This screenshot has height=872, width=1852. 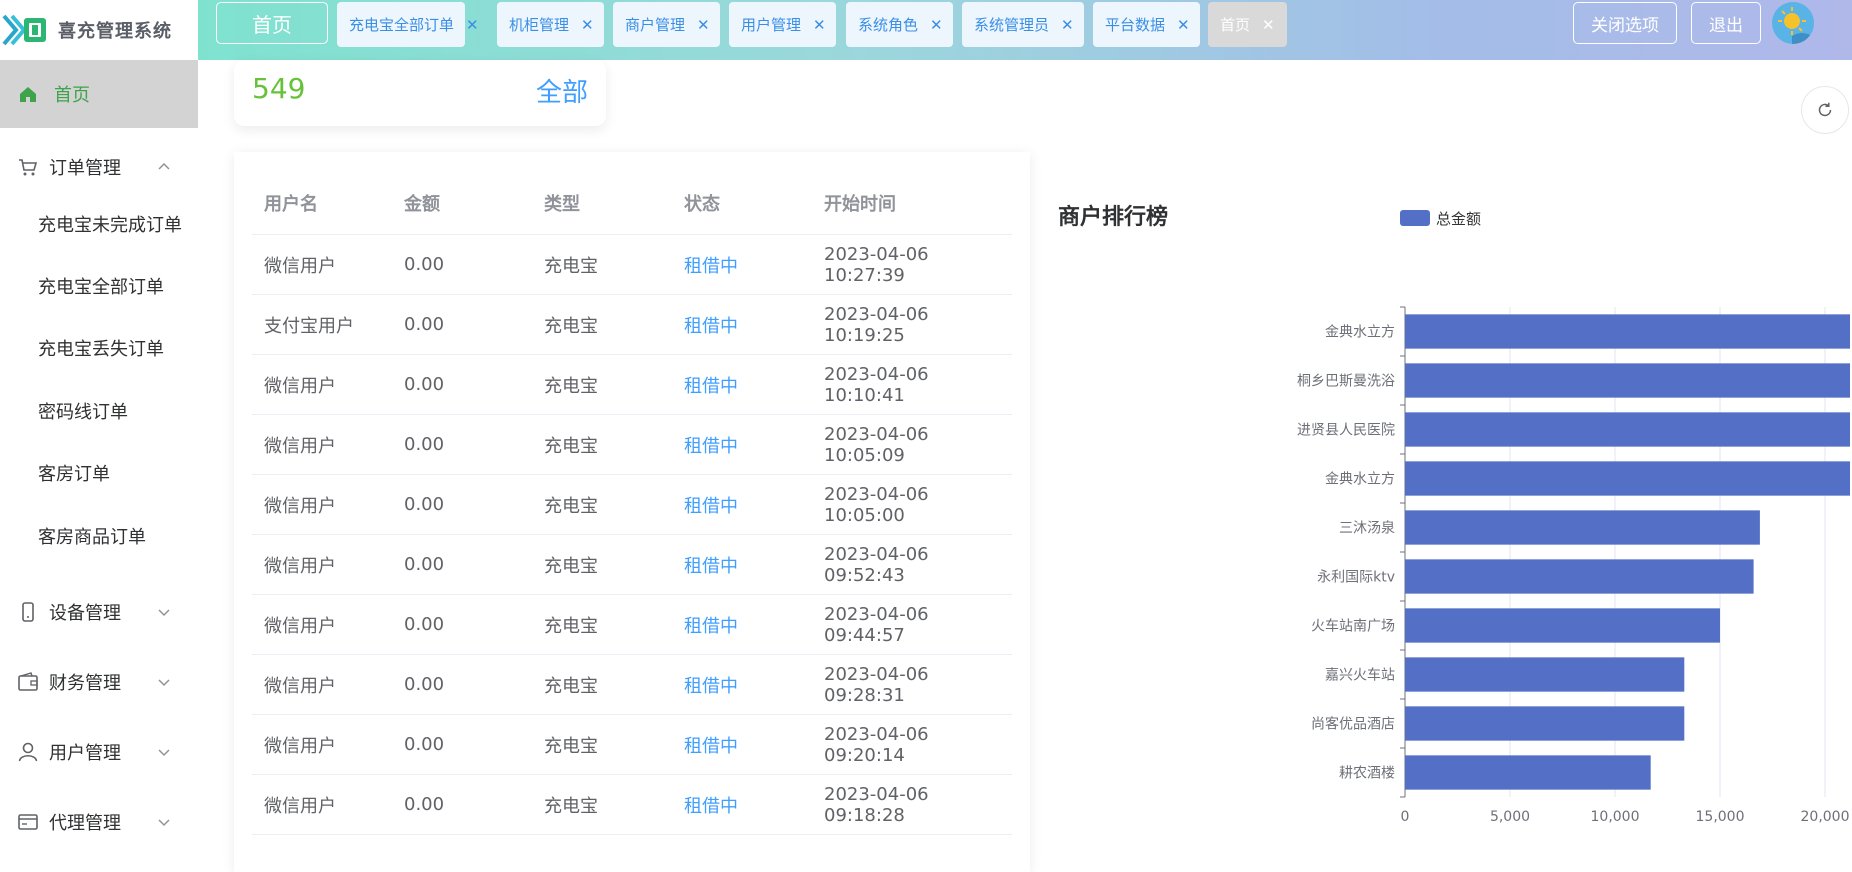 I want to click on user-icon, so click(x=28, y=752).